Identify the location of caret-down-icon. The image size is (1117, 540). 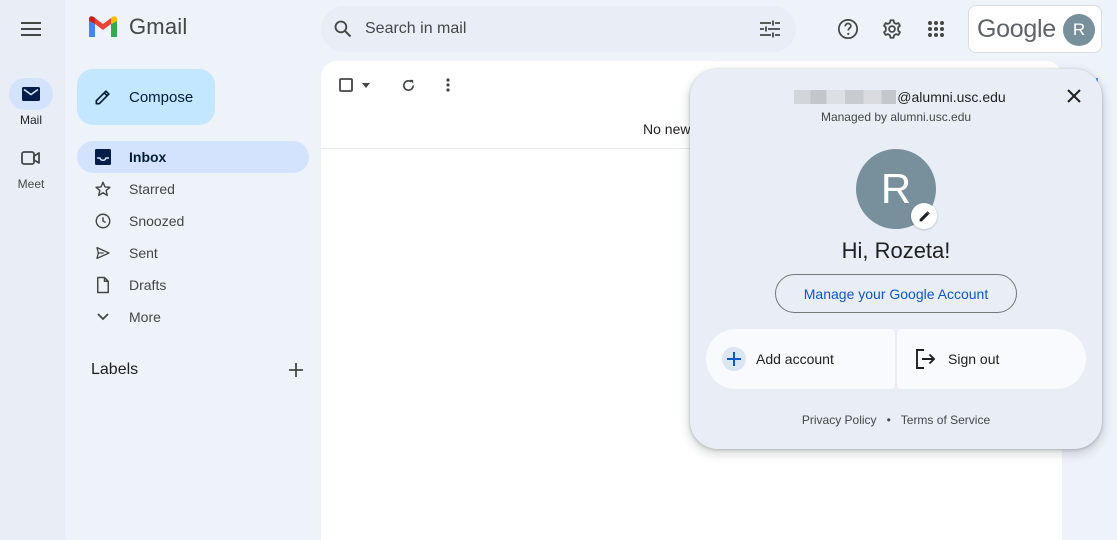
(366, 85).